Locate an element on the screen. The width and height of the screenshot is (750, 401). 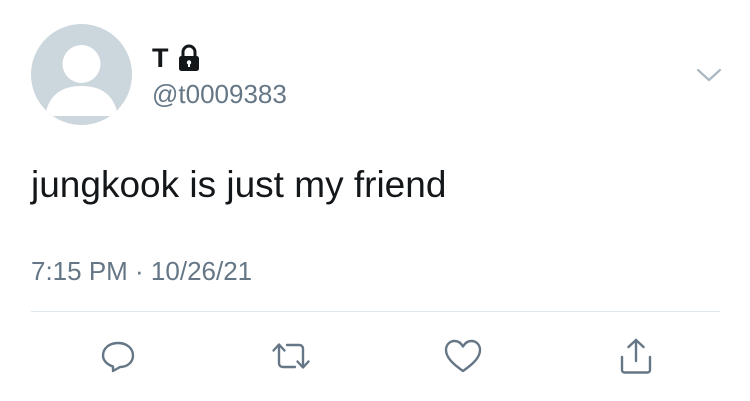
retweet-icon is located at coordinates (291, 356).